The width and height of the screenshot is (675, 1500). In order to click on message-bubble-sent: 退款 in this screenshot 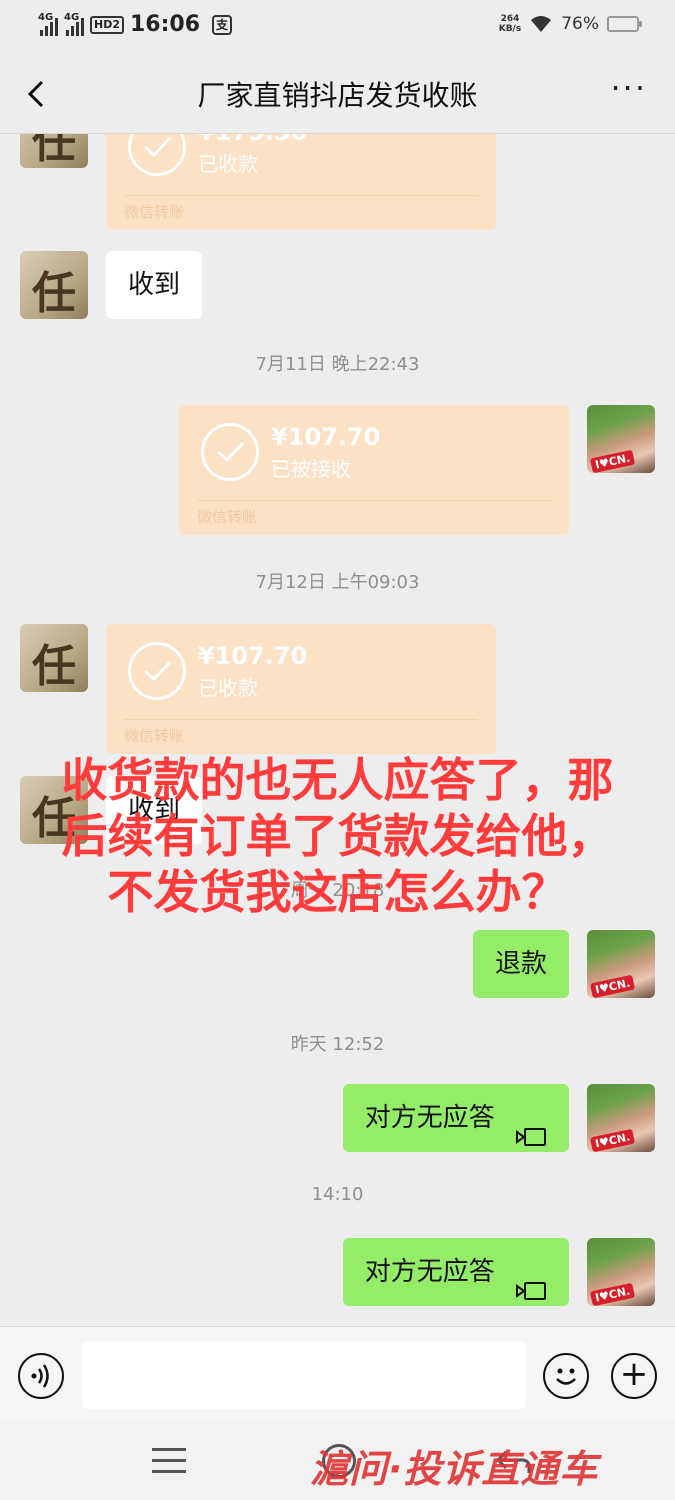, I will do `click(520, 964)`.